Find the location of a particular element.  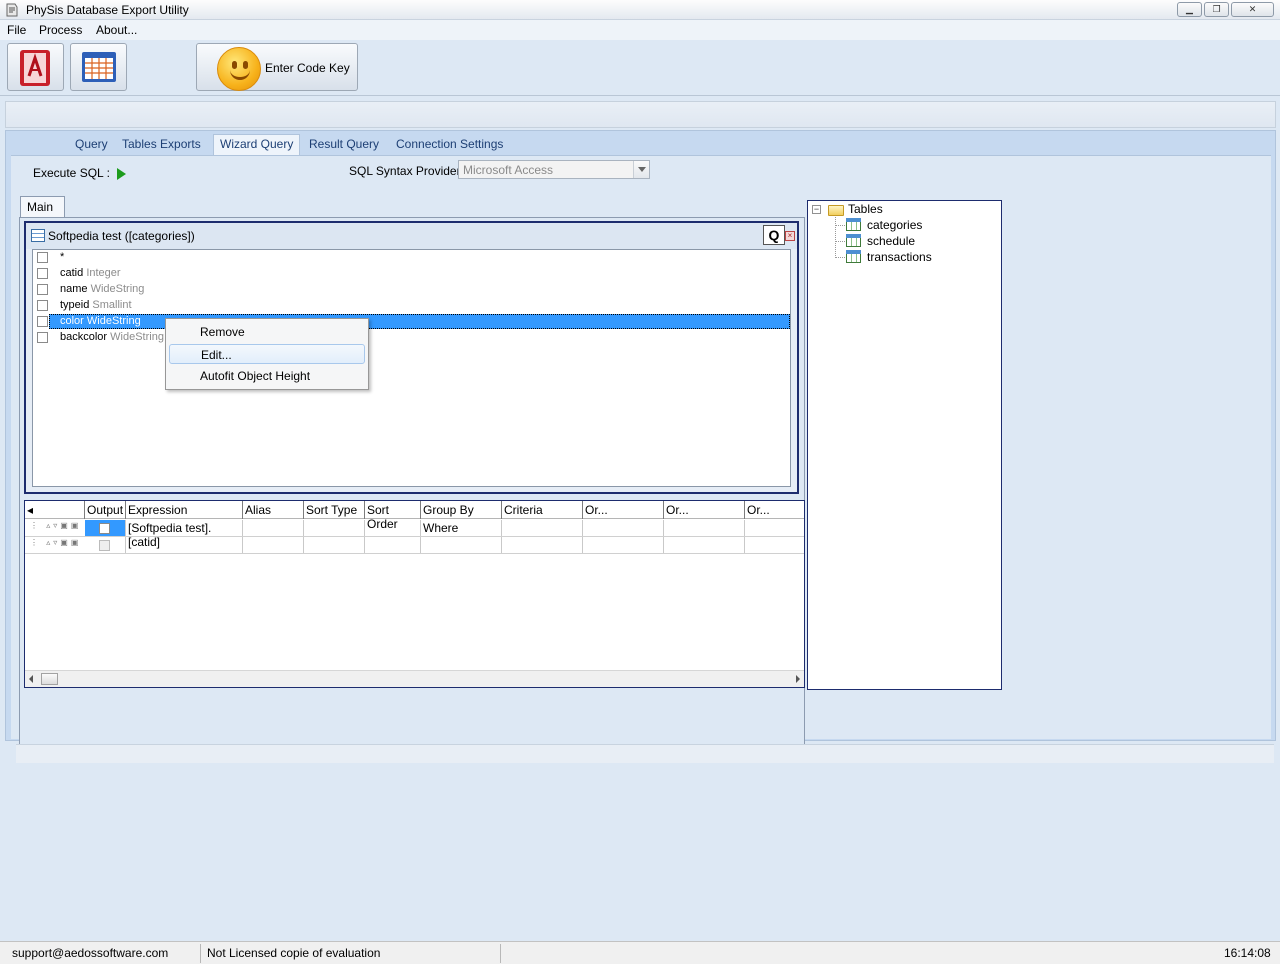

tab-tables-exports: Tables Exports is located at coordinates (161, 146).